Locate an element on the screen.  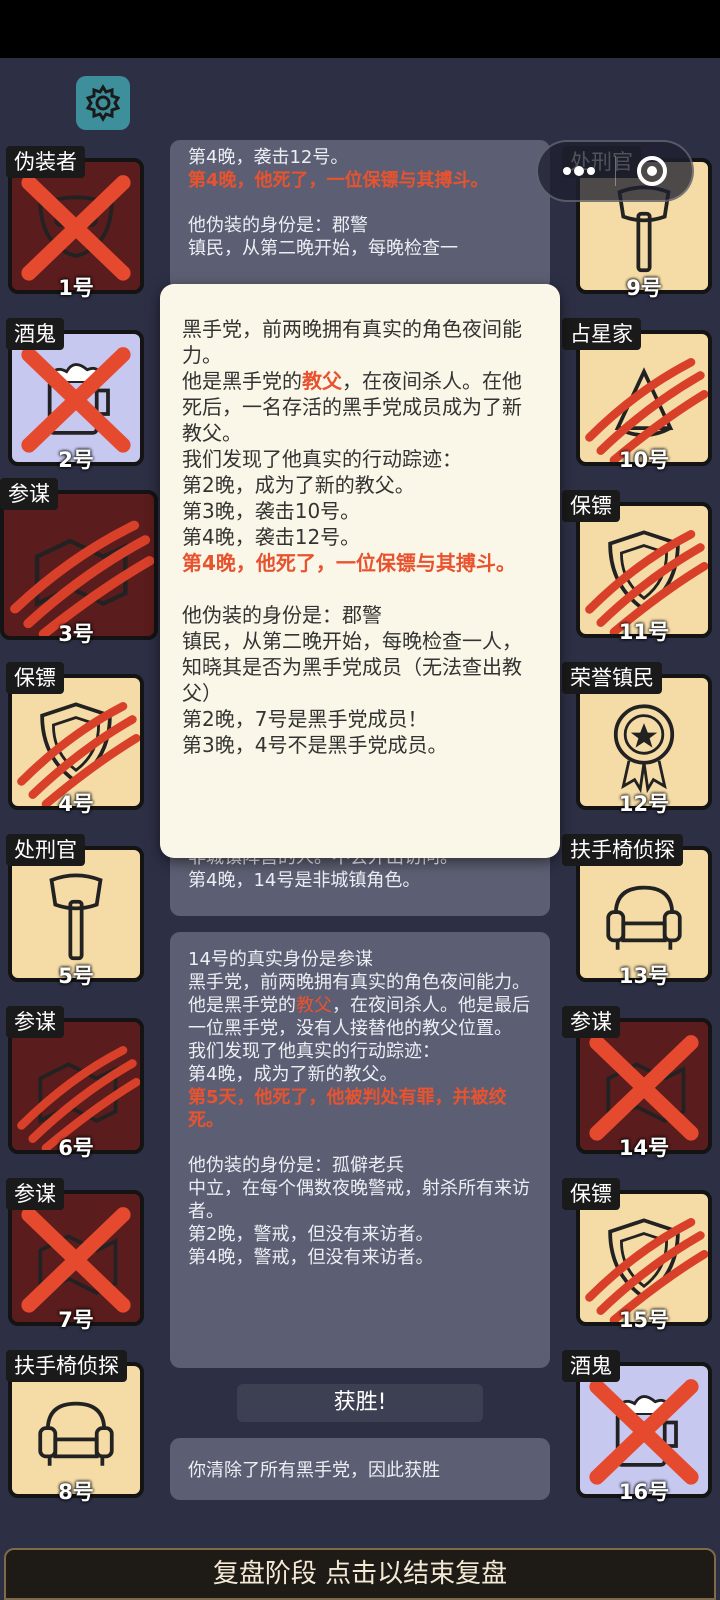
popup-line: 第2晚，7号是黑手党成员！ is located at coordinates (305, 719).